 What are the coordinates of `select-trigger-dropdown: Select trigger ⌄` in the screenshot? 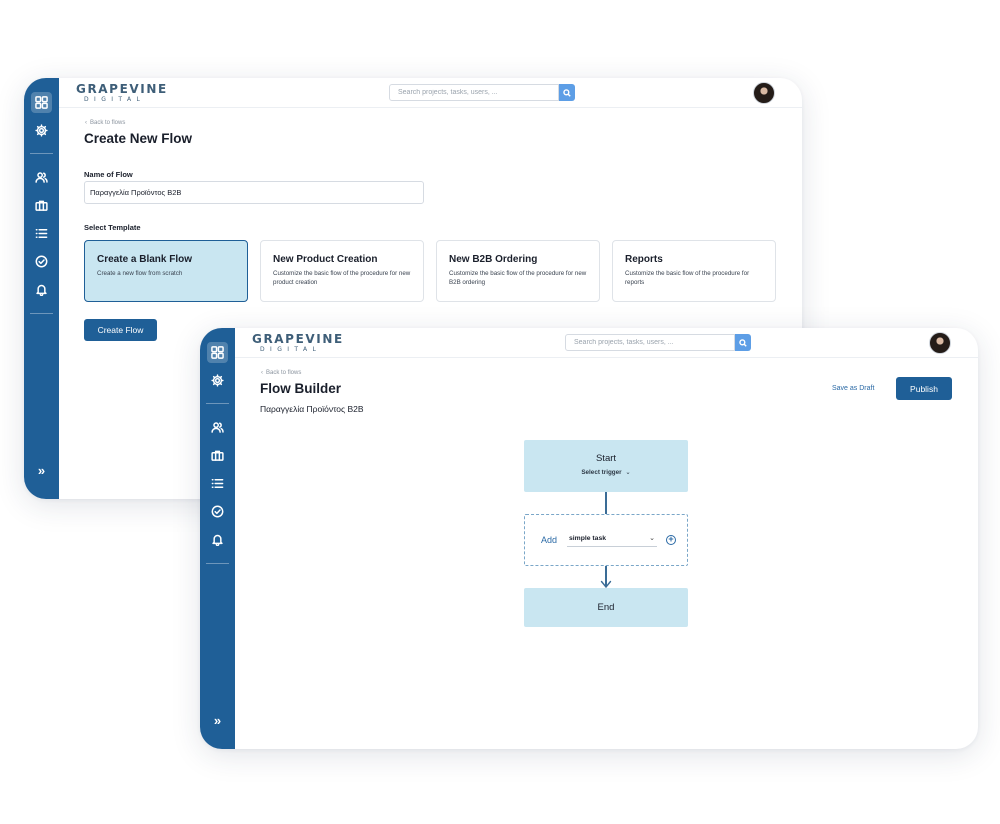 It's located at (606, 472).